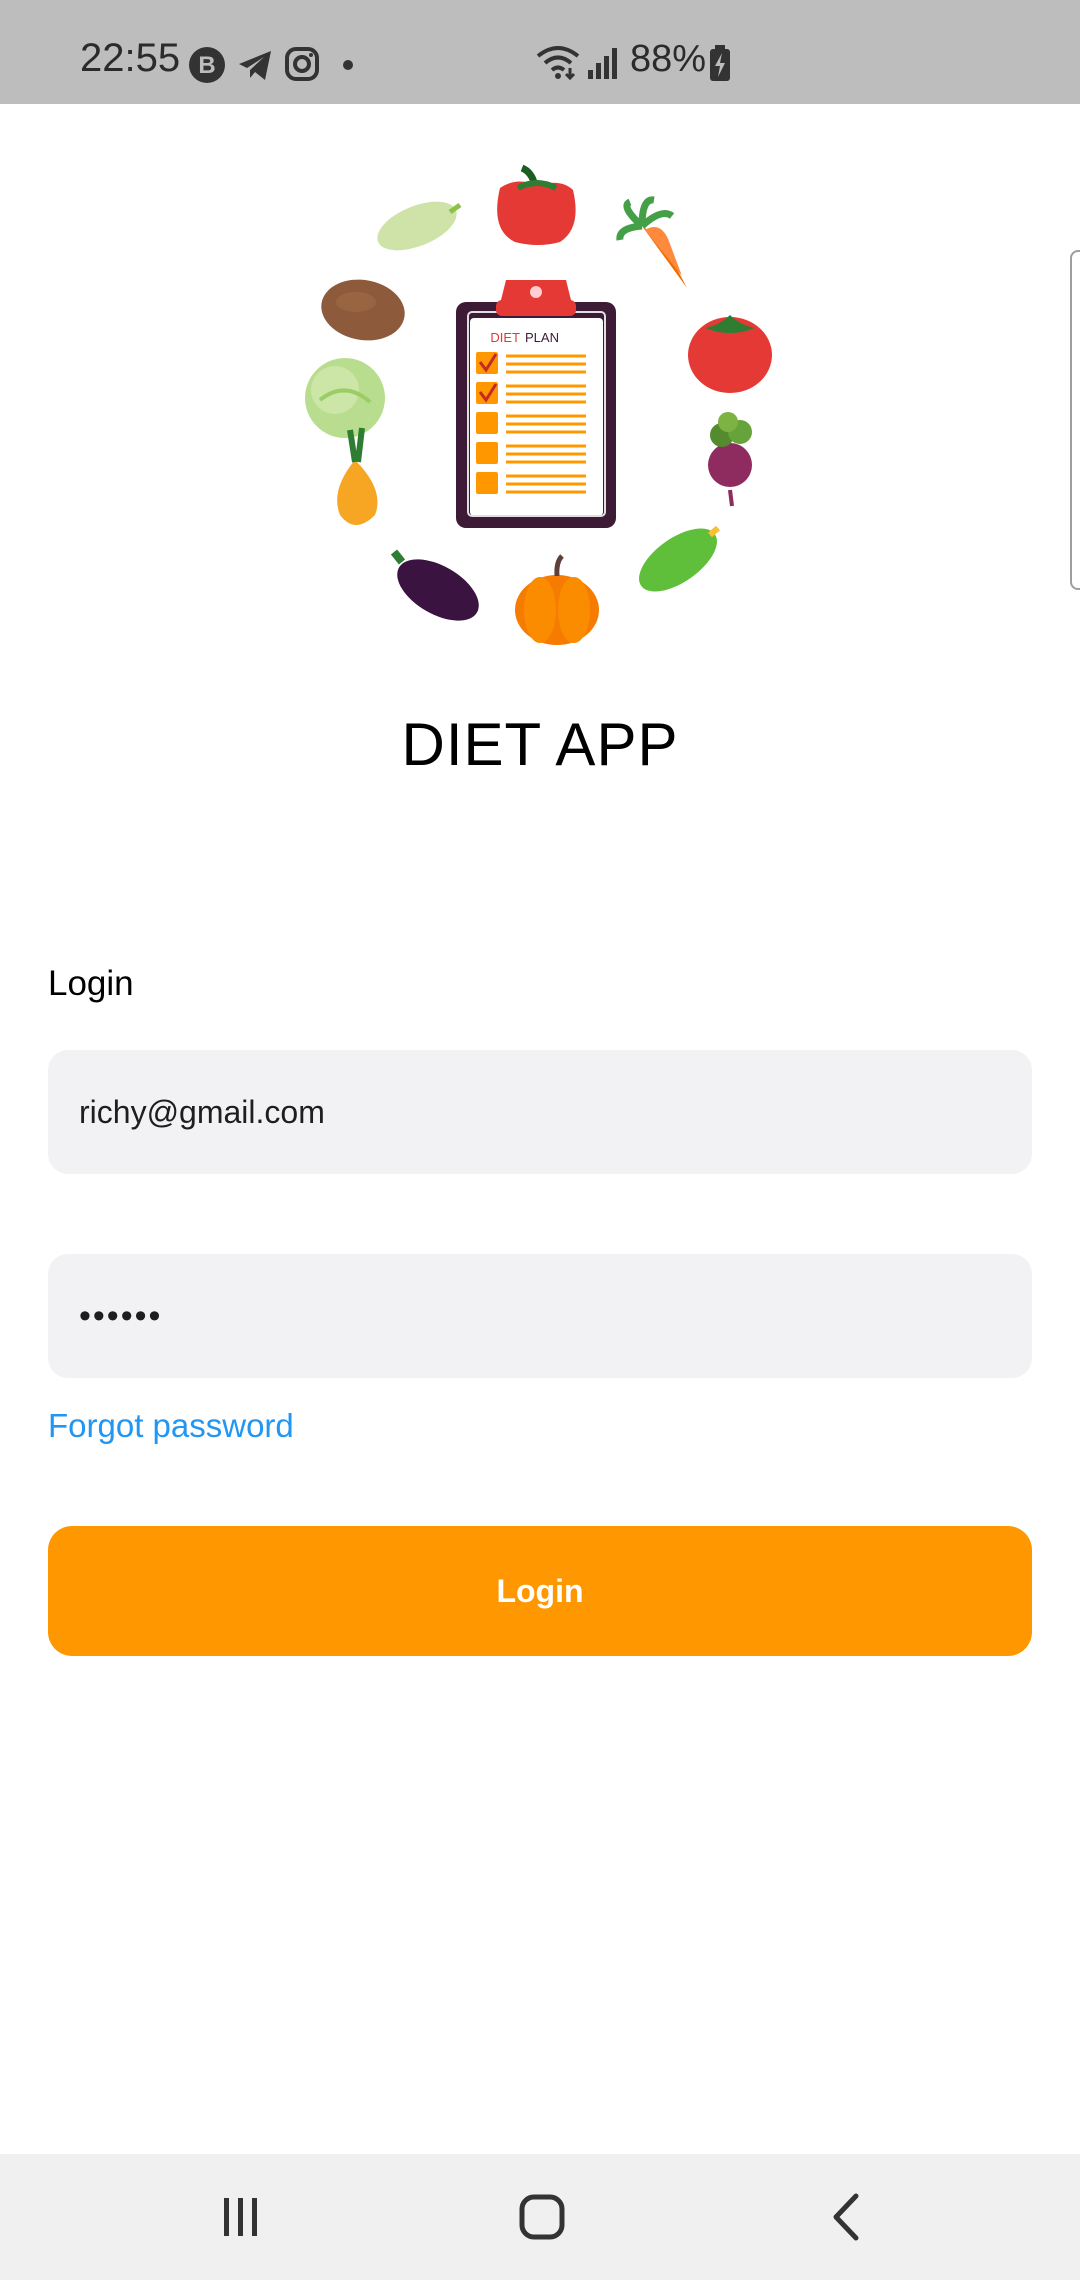  Describe the element at coordinates (130, 58) in the screenshot. I see `status-time: 22:55` at that location.